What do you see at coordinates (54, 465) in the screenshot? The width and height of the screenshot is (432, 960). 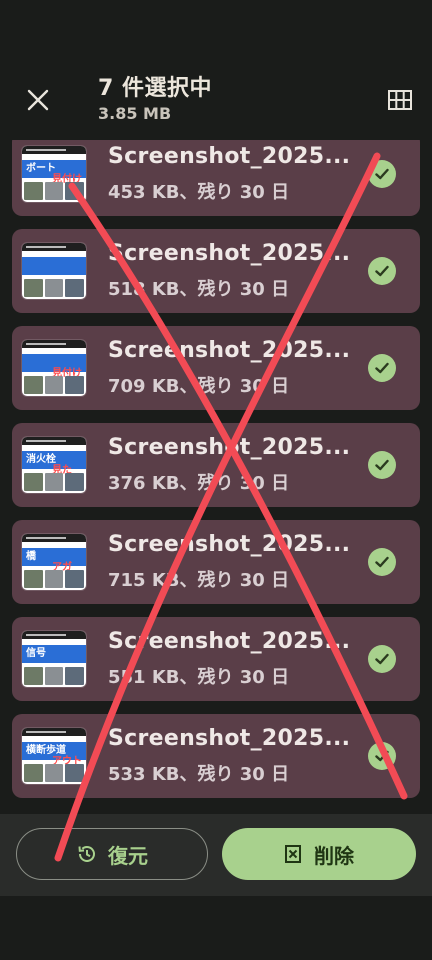 I see `item-thumbnail: 消火栓 見た` at bounding box center [54, 465].